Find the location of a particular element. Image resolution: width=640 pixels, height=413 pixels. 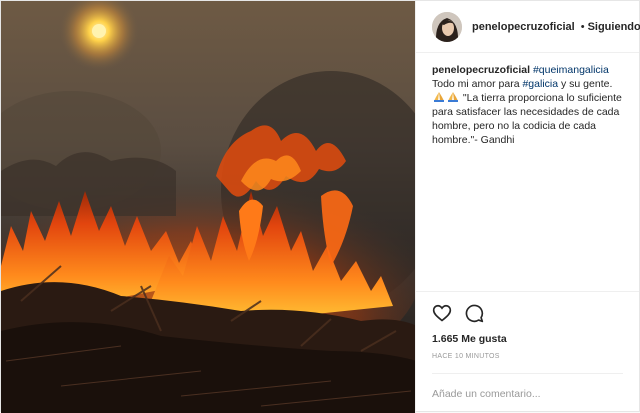

avatar is located at coordinates (447, 26).